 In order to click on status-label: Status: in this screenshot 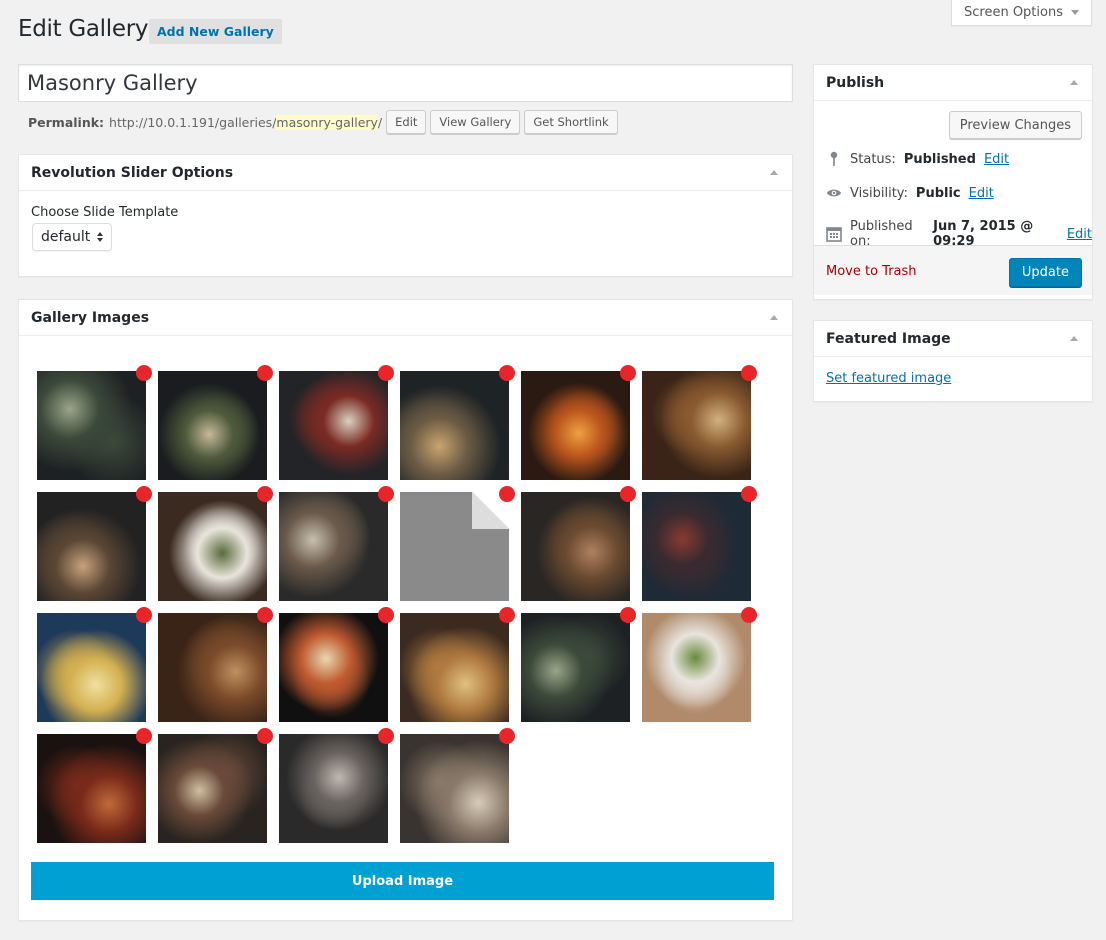, I will do `click(873, 159)`.